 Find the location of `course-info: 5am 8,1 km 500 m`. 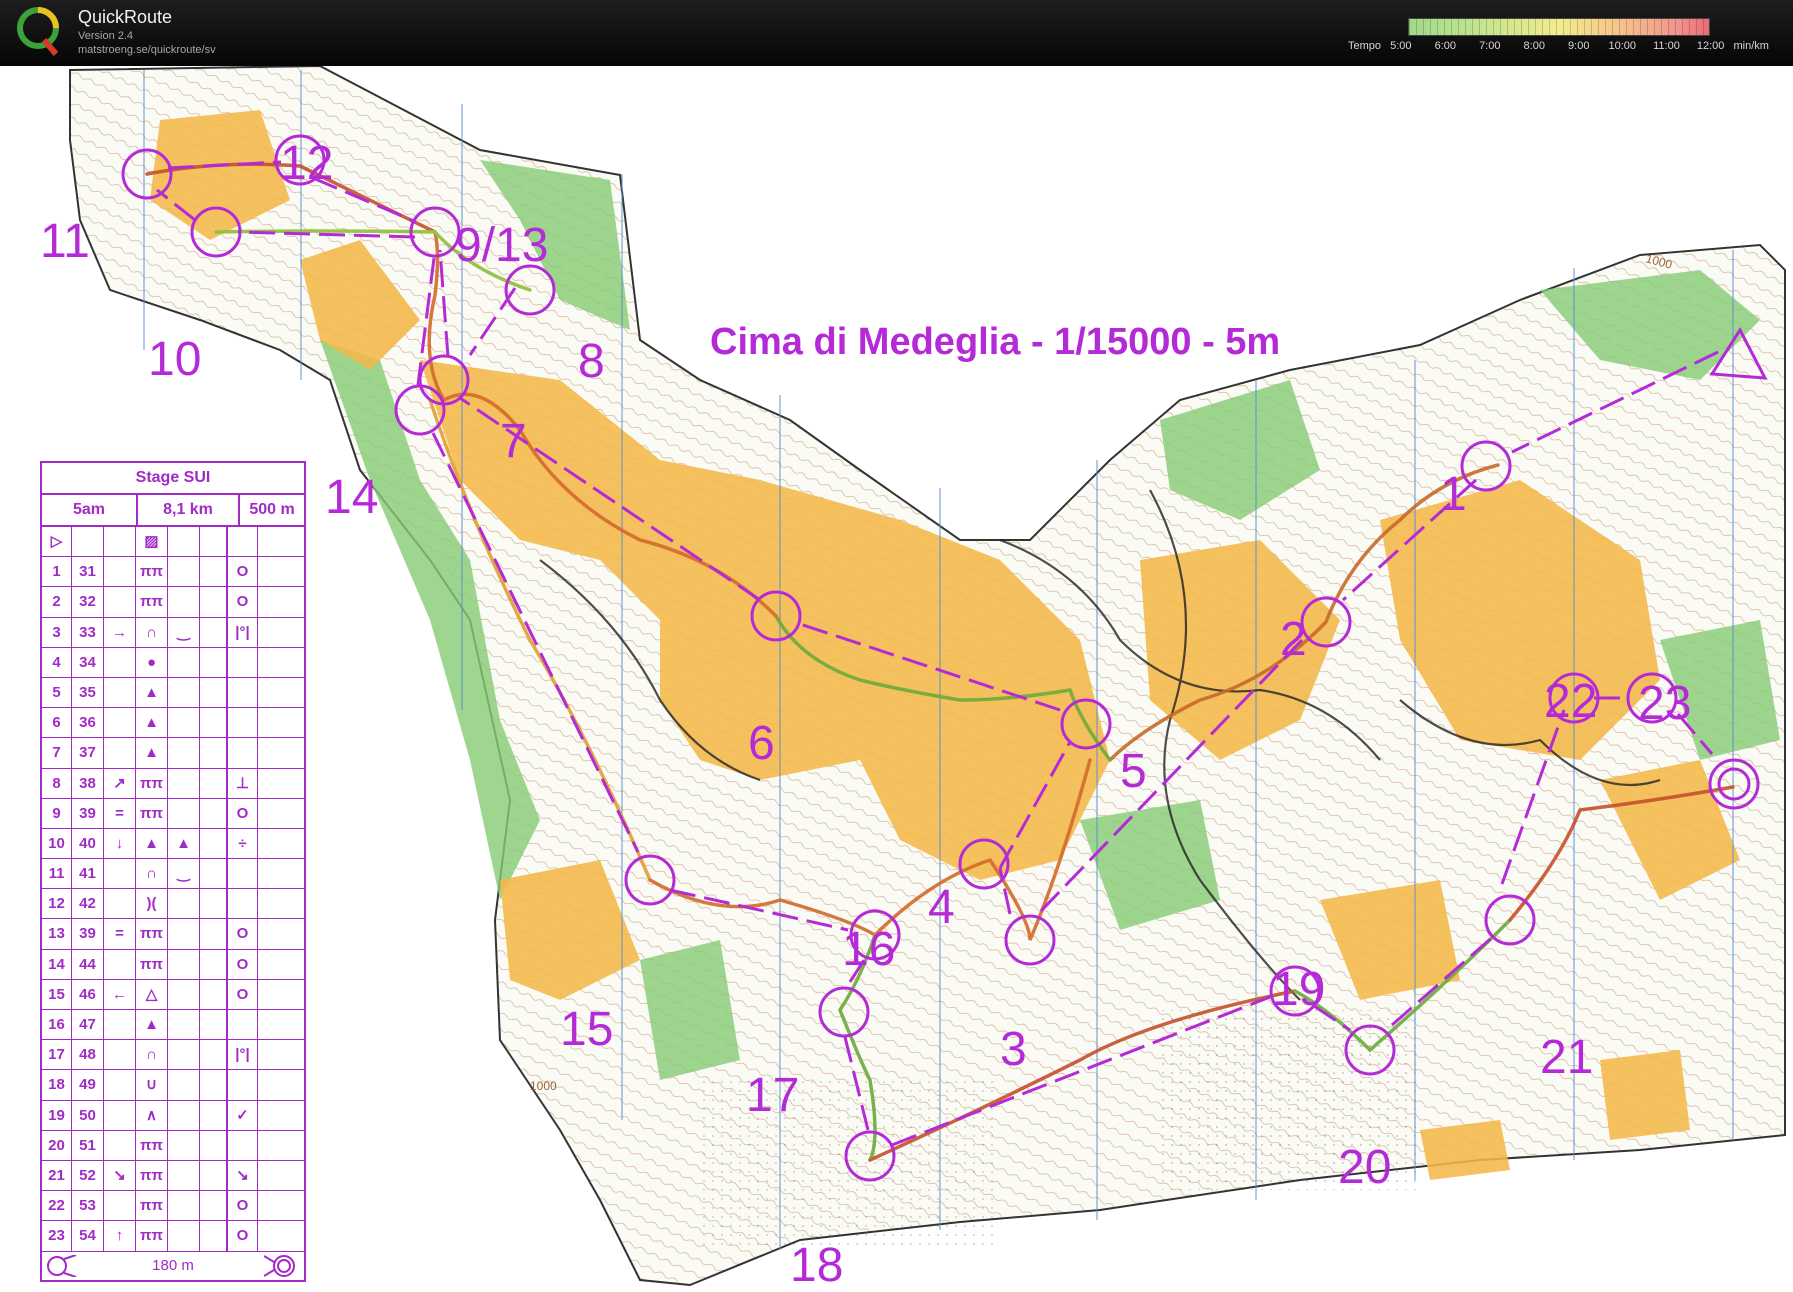

course-info: 5am 8,1 km 500 m is located at coordinates (173, 511).